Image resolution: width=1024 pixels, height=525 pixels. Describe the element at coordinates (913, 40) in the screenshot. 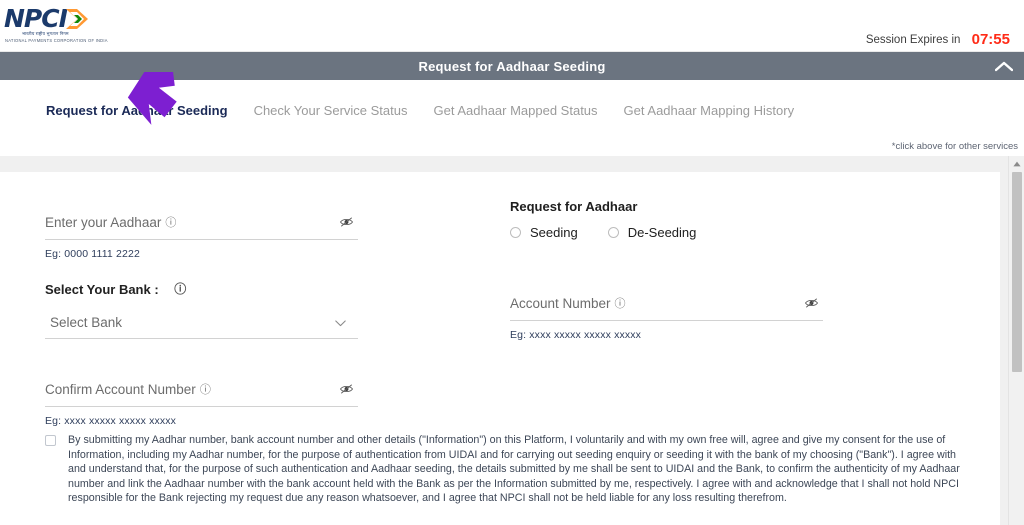

I see `session-label: Session Expires in` at that location.